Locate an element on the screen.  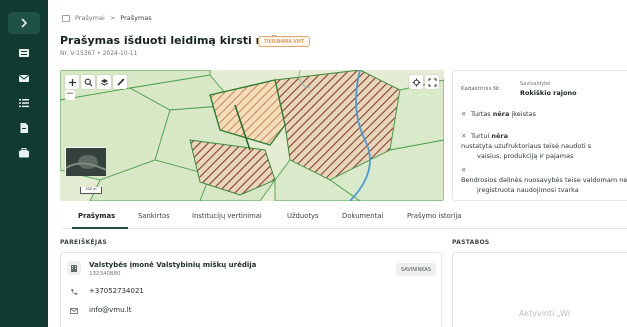
fullscreen-button is located at coordinates (432, 82).